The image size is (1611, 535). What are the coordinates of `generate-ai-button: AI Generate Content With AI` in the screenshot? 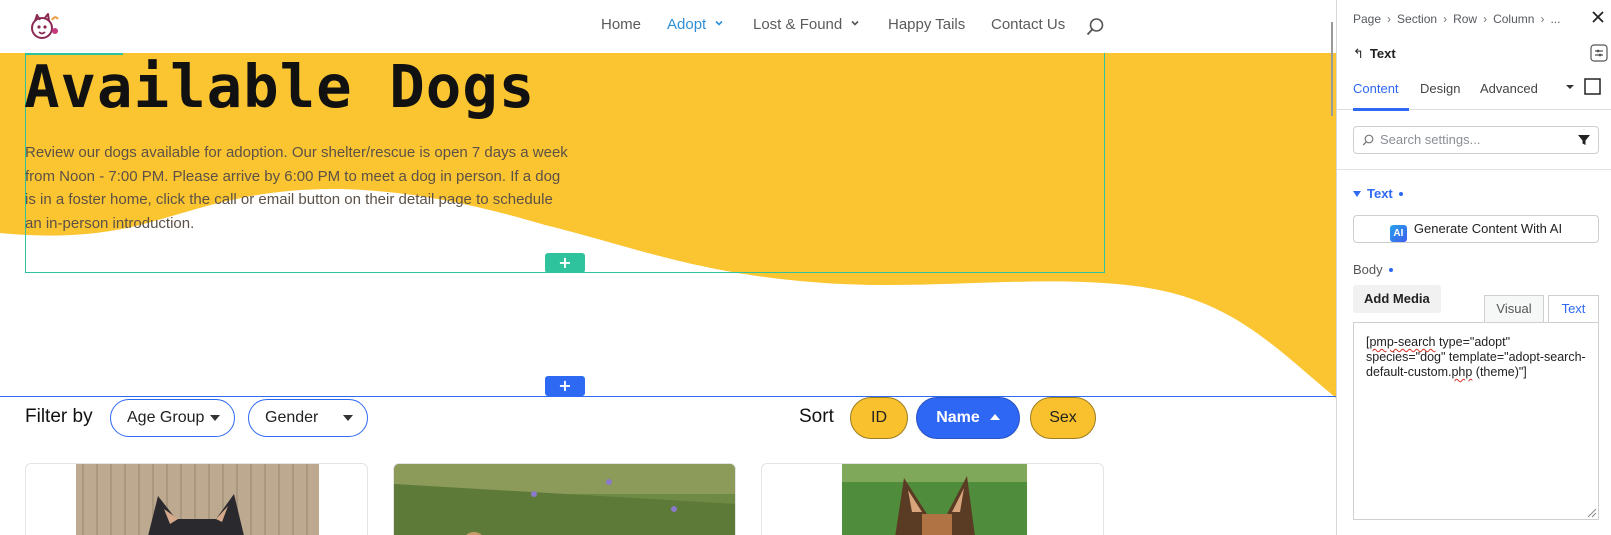 It's located at (1476, 229).